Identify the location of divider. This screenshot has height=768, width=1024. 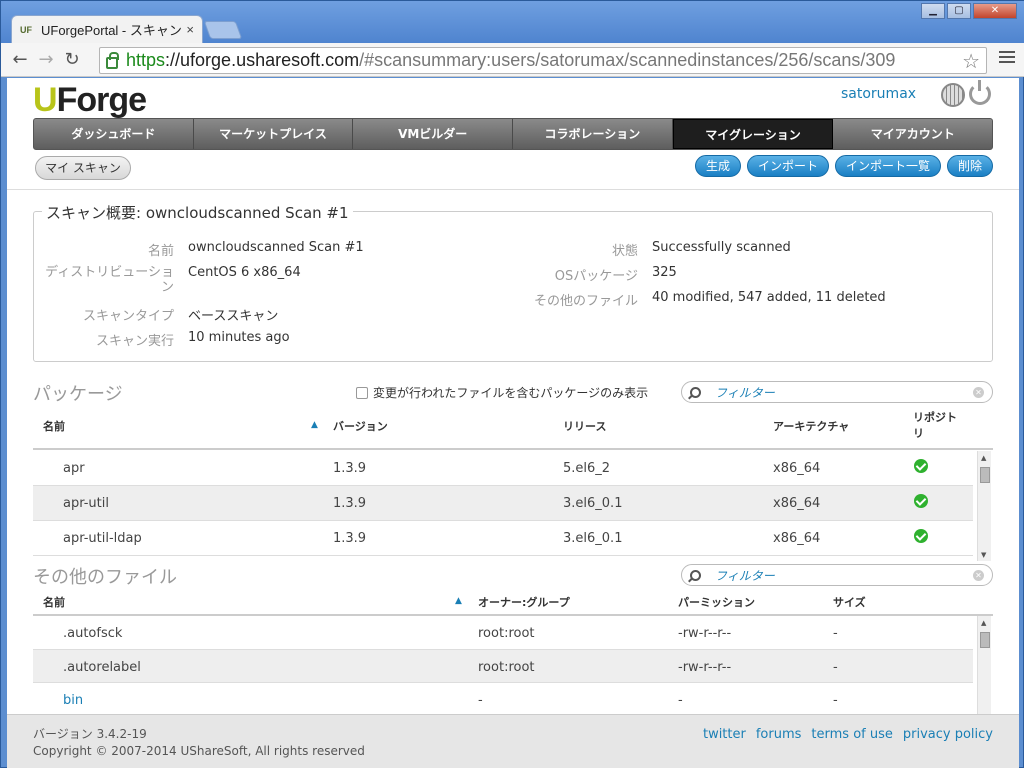
(513, 189).